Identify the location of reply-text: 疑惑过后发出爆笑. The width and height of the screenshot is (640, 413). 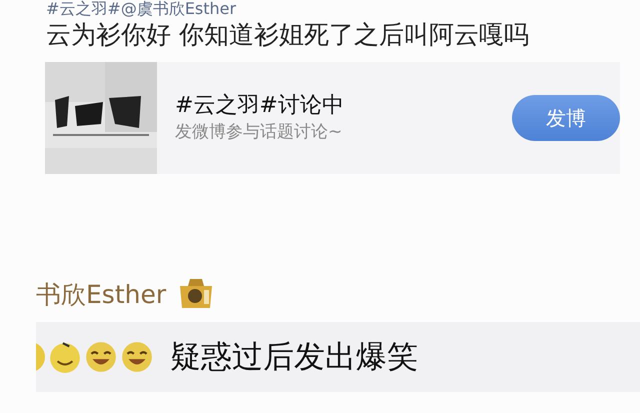
(294, 357).